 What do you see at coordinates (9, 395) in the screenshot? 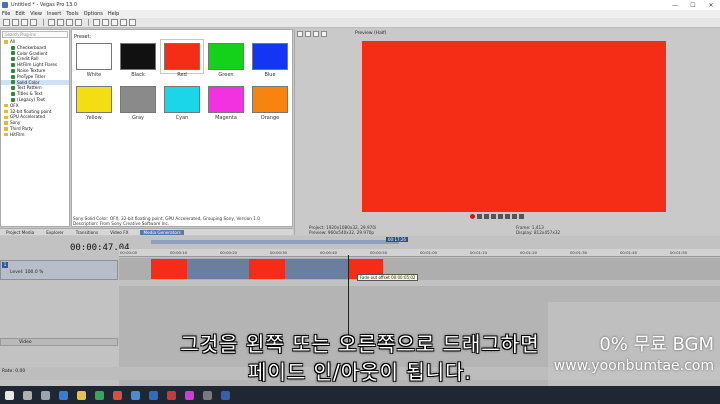
I see `start-icon` at bounding box center [9, 395].